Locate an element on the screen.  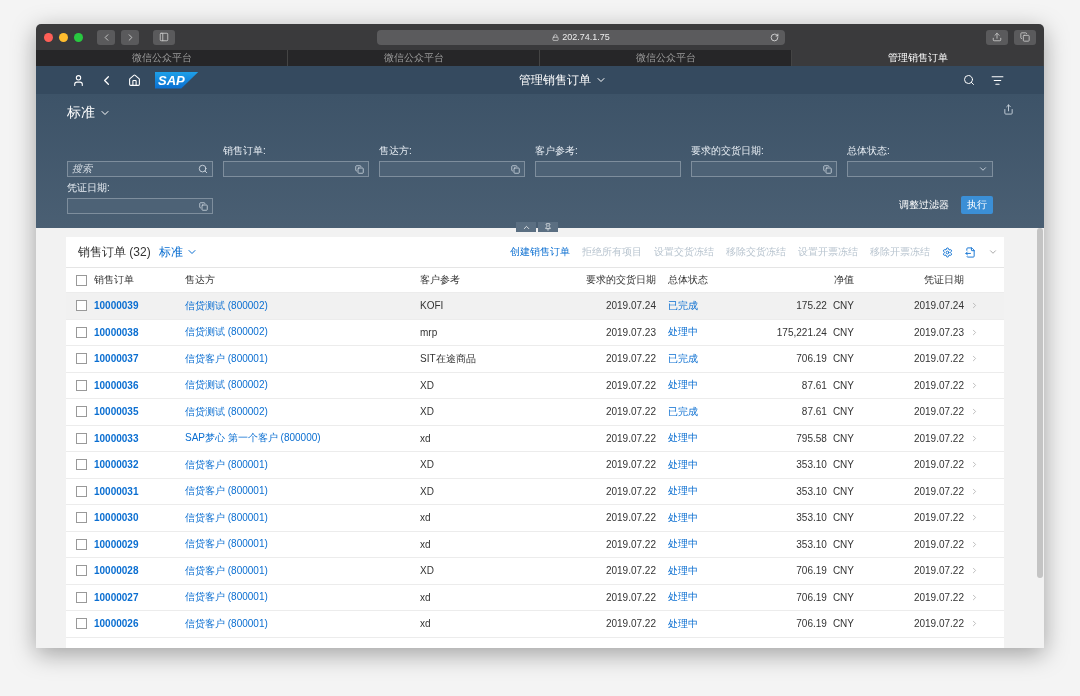
share-button is located at coordinates (997, 37).